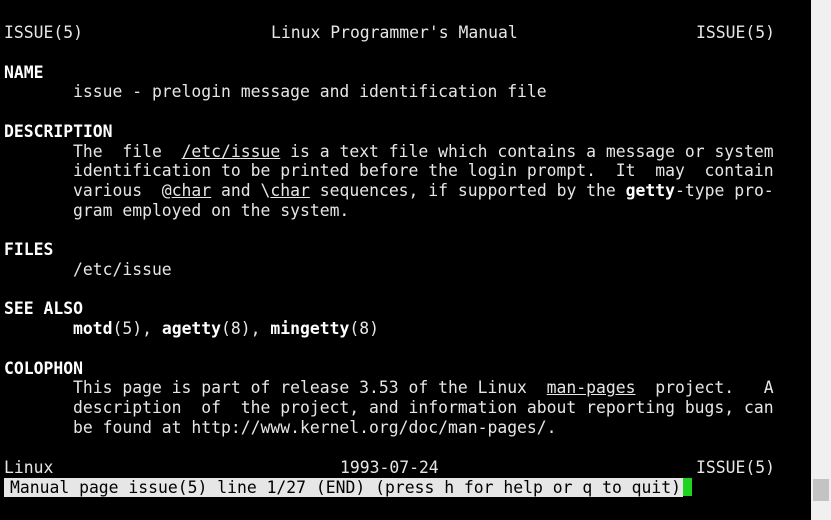 Image resolution: width=831 pixels, height=520 pixels. Describe the element at coordinates (389, 467) in the screenshot. I see `man-footer-center: 1993-07-24` at that location.